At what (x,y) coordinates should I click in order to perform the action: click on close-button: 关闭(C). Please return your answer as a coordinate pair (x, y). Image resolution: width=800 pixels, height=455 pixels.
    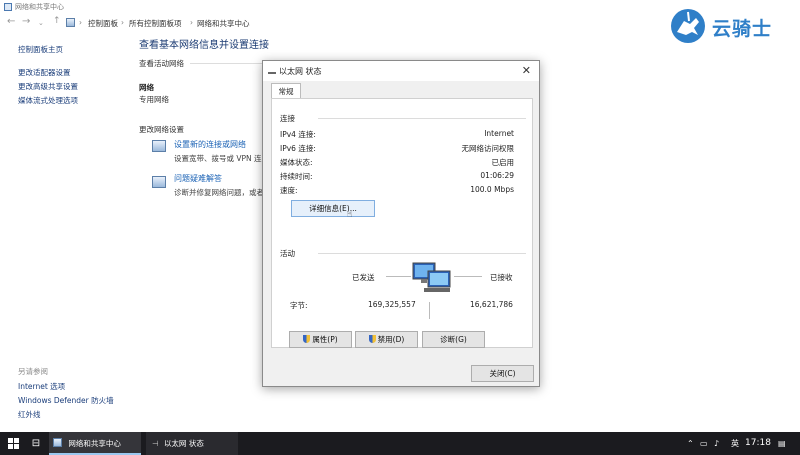
    Looking at the image, I should click on (502, 373).